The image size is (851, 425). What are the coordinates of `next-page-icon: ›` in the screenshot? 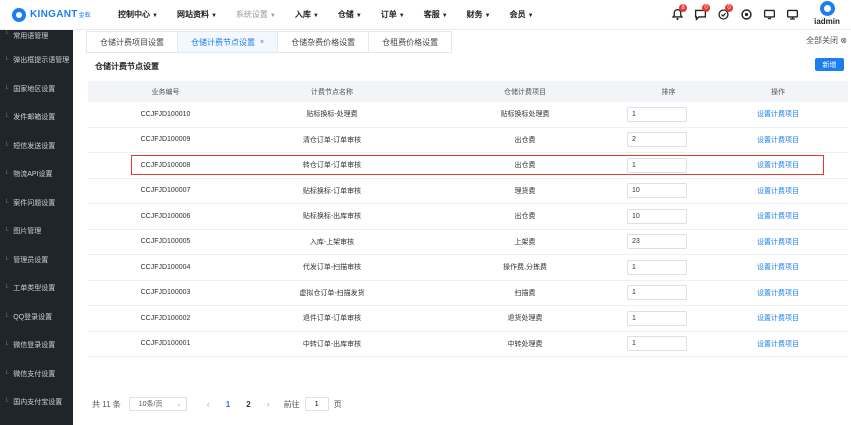 It's located at (268, 404).